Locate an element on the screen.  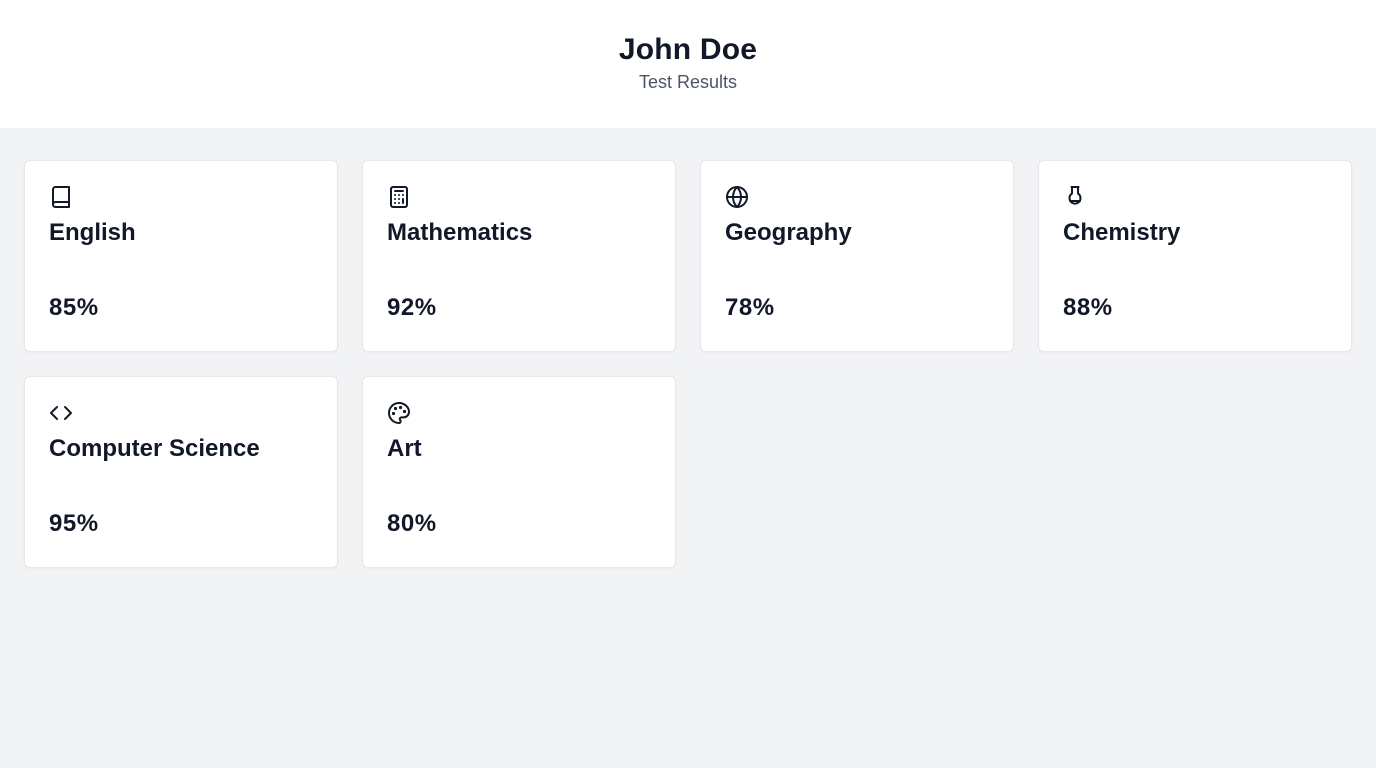
subject-card-computer-science: Computer Science 95% is located at coordinates (181, 472).